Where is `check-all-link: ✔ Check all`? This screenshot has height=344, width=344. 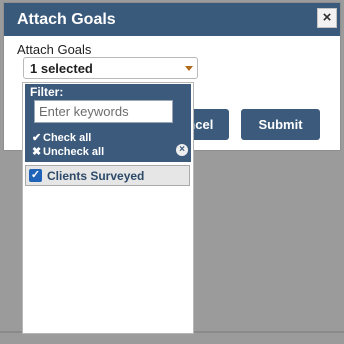
check-all-link: ✔ Check all is located at coordinates (61, 137).